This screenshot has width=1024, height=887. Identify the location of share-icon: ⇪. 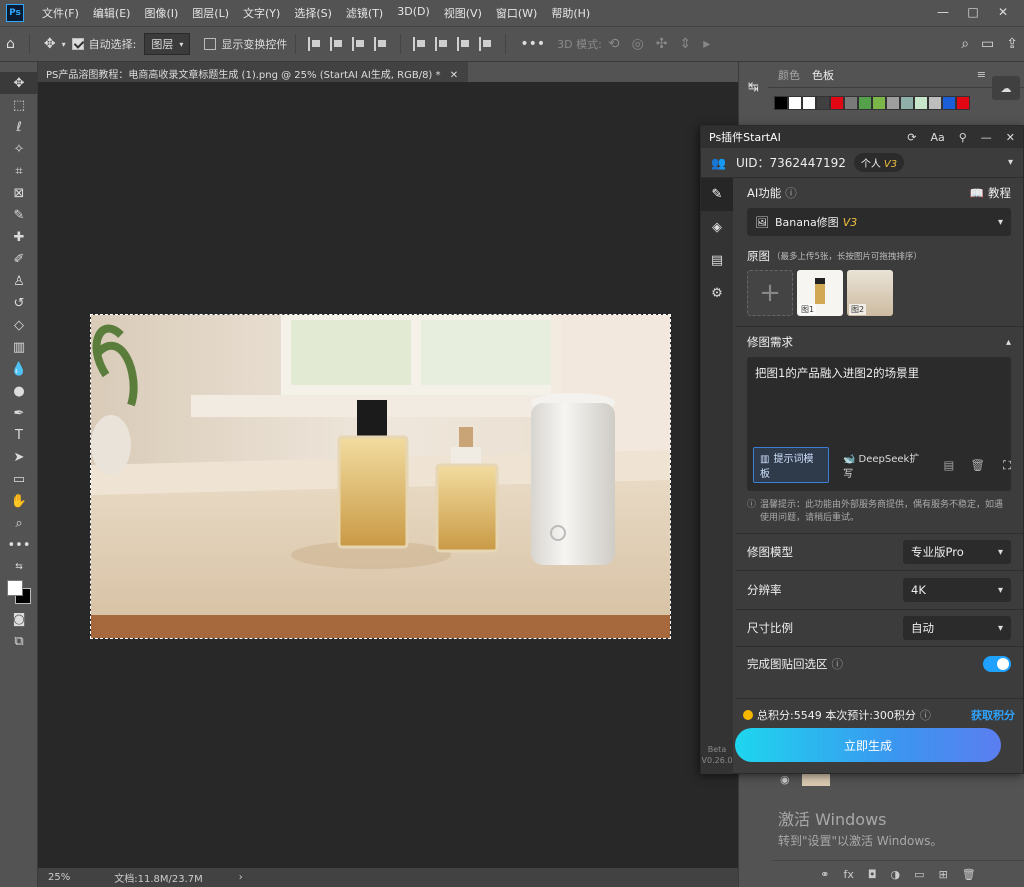
(1012, 44).